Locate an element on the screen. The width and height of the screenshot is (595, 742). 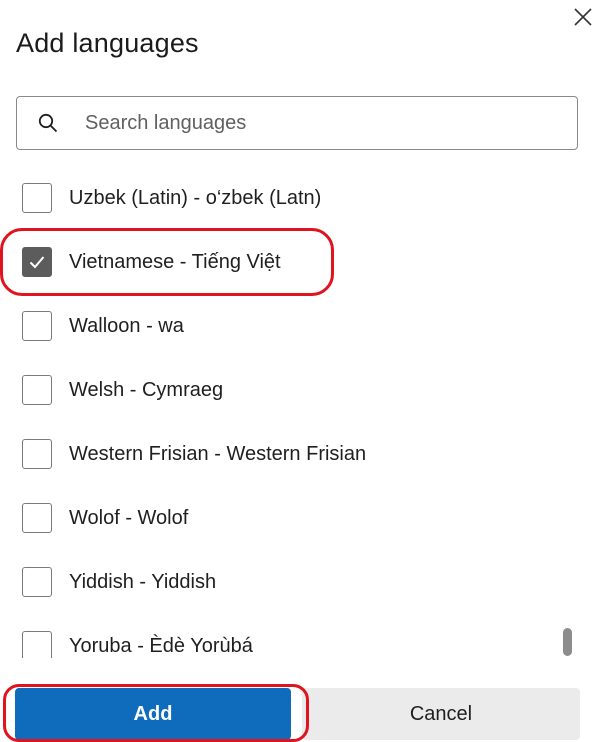
cancel-button: Cancel is located at coordinates (441, 714).